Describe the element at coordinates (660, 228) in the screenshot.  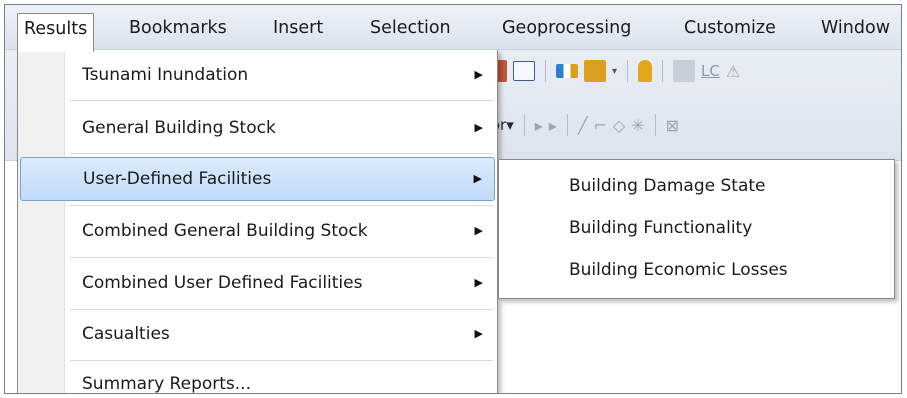
I see `submenu-item-building-functionality: Building Functionality` at that location.